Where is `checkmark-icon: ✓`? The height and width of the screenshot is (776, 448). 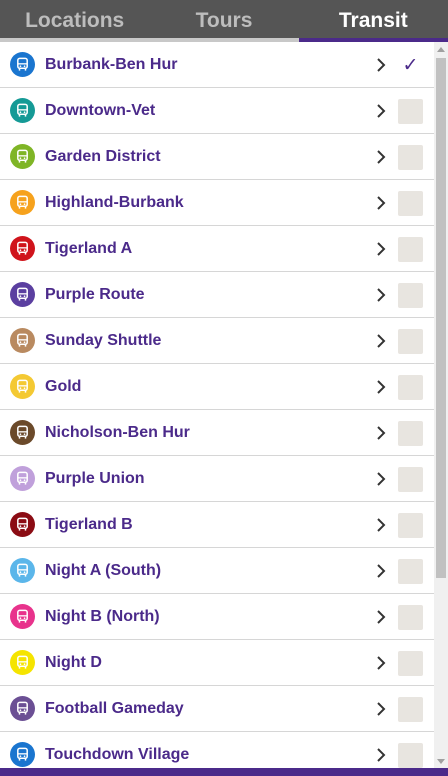
checkmark-icon: ✓ is located at coordinates (410, 65).